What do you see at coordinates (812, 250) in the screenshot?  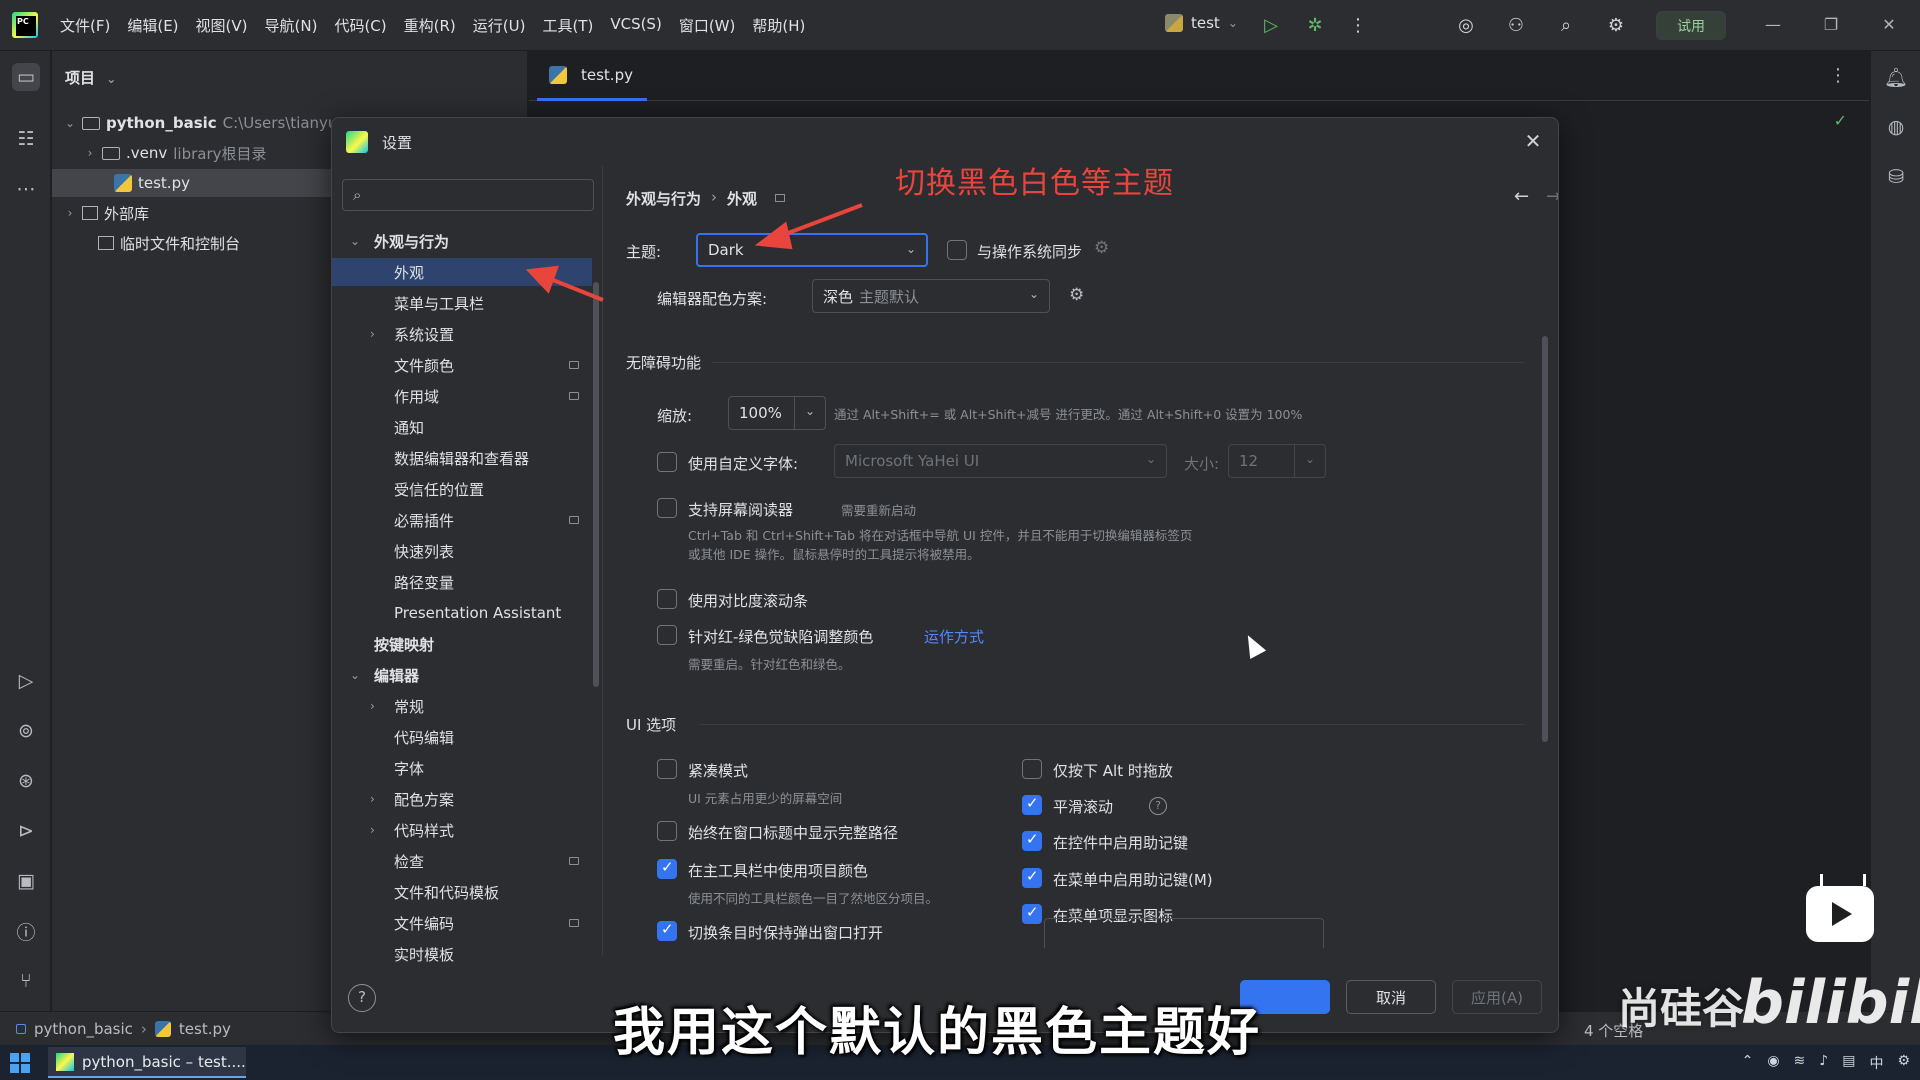 I see `theme-dropdown: Dark ⌄` at bounding box center [812, 250].